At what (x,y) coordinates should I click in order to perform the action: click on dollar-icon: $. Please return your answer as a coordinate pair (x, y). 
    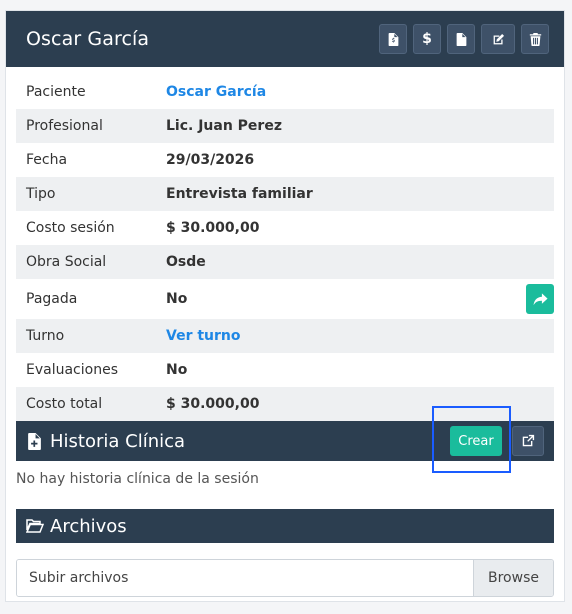
    Looking at the image, I should click on (427, 39).